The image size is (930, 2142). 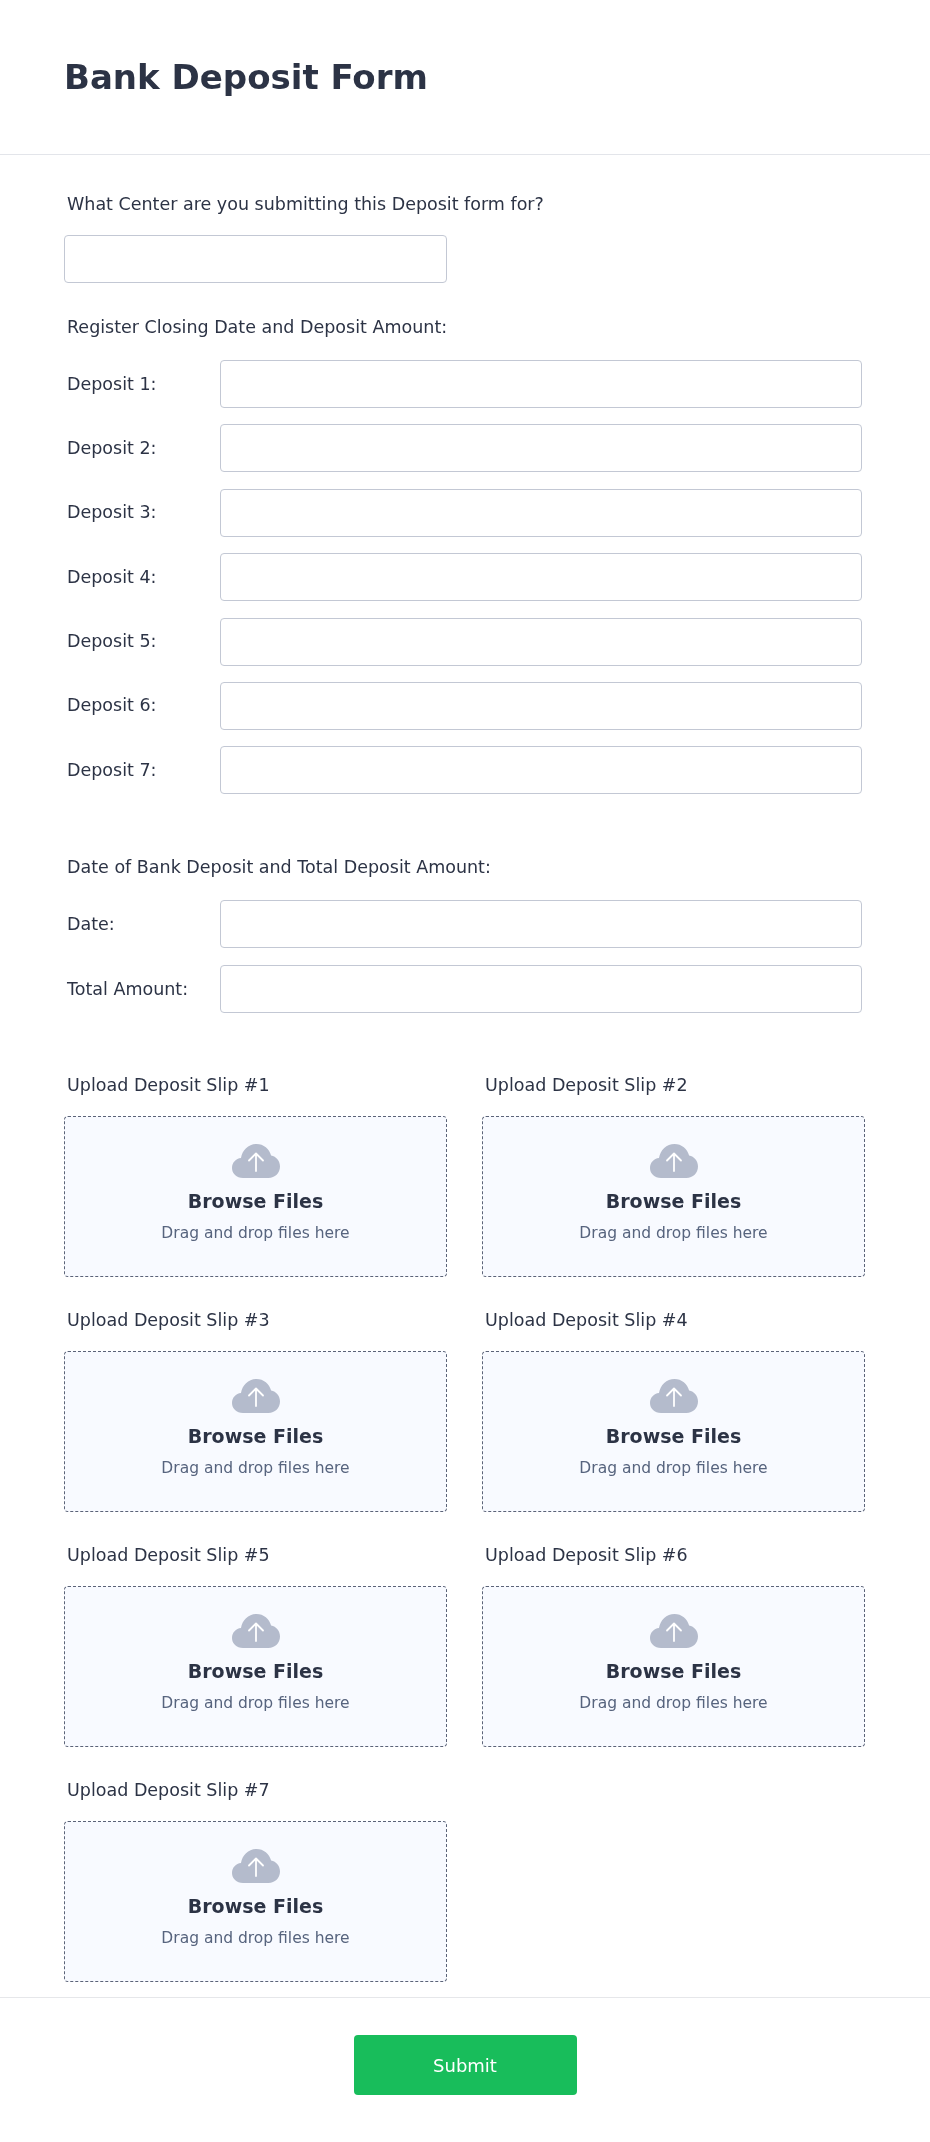 What do you see at coordinates (111, 448) in the screenshot?
I see `field-label: Deposit 2:` at bounding box center [111, 448].